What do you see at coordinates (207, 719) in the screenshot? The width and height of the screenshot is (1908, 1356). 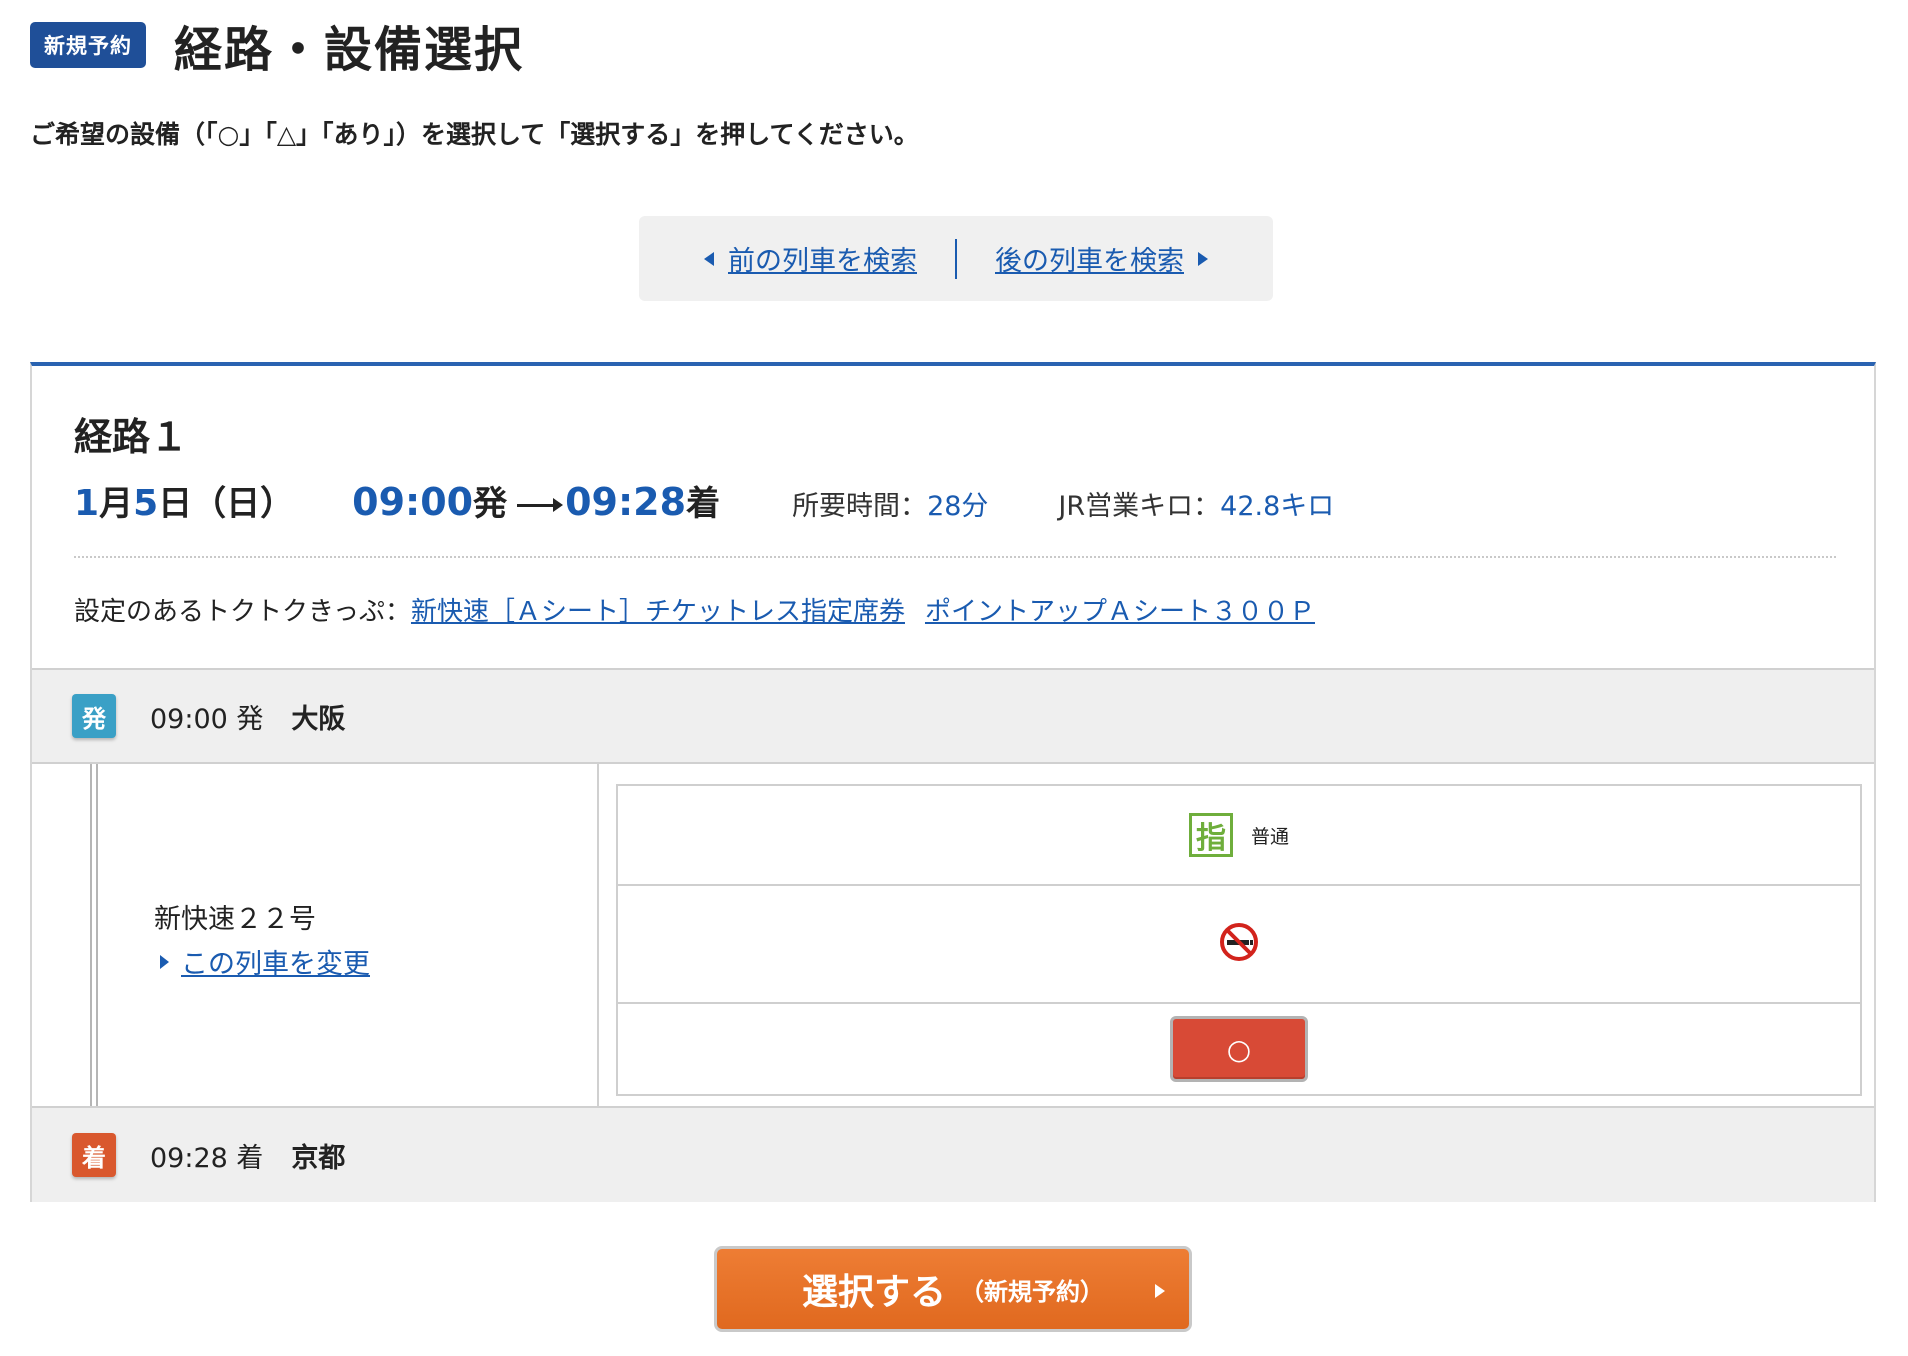 I see `departure-time: 09:00 発` at bounding box center [207, 719].